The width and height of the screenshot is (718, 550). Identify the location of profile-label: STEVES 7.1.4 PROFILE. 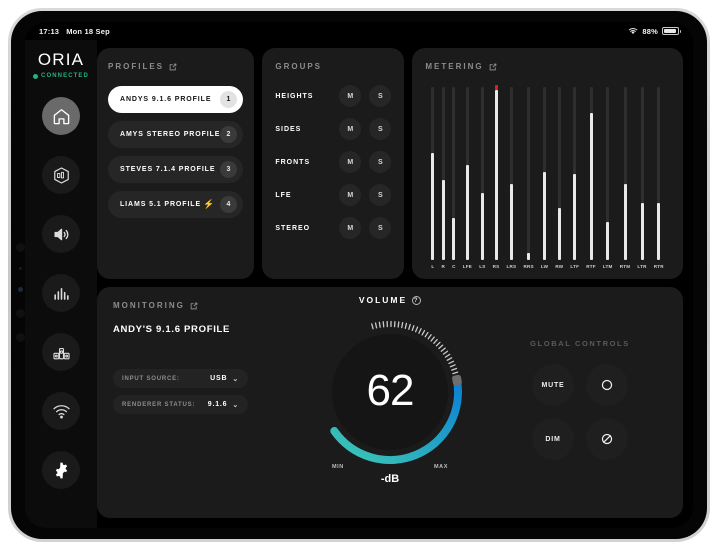
(168, 169).